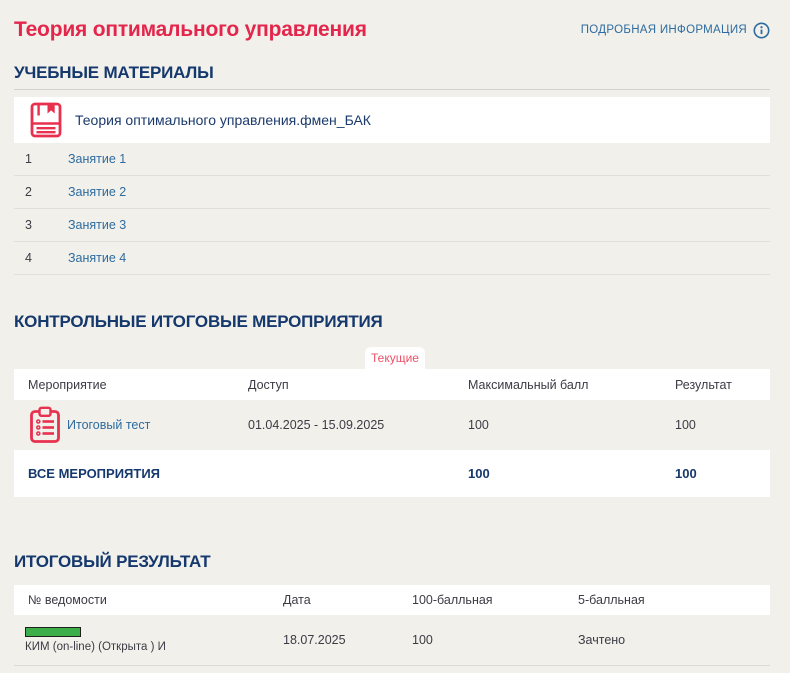 The width and height of the screenshot is (790, 673). Describe the element at coordinates (392, 89) in the screenshot. I see `divider` at that location.